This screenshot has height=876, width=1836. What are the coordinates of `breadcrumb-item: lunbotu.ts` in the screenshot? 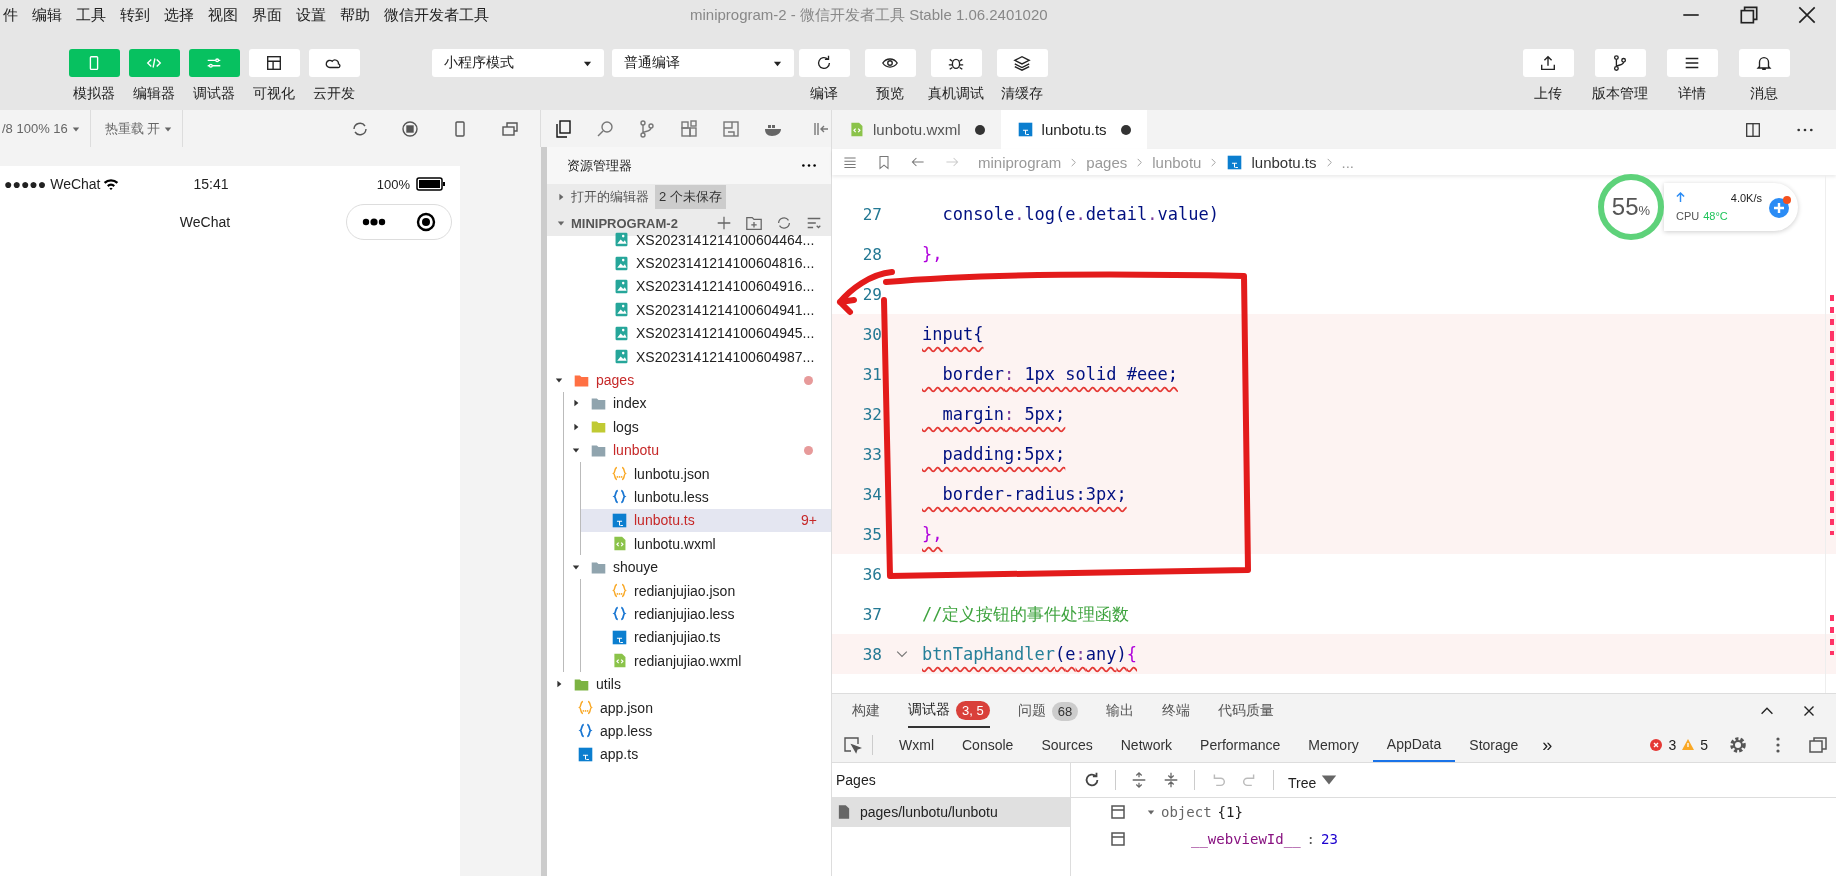 It's located at (1284, 162).